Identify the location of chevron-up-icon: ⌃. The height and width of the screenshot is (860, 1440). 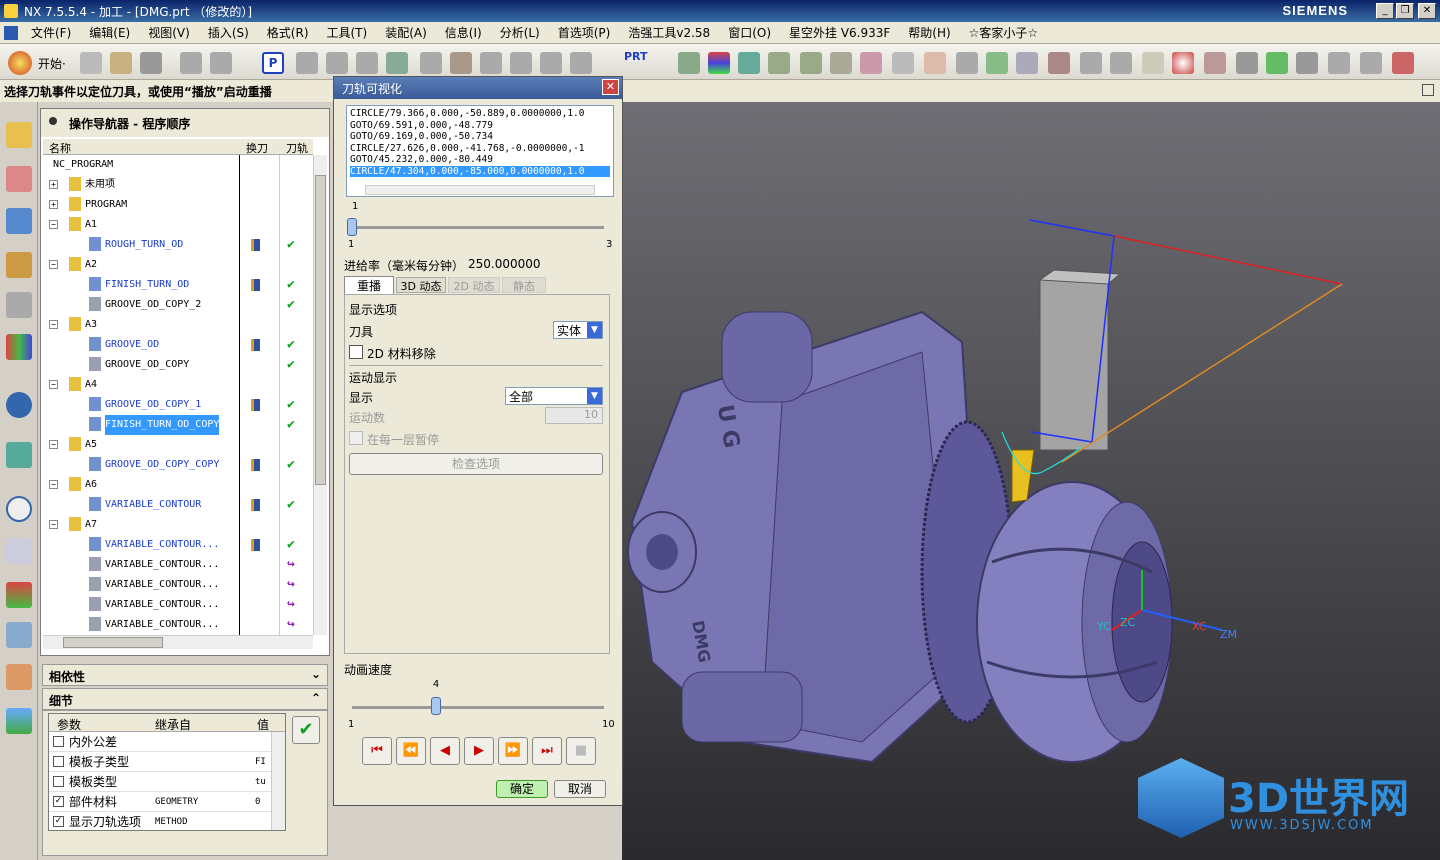
(316, 698).